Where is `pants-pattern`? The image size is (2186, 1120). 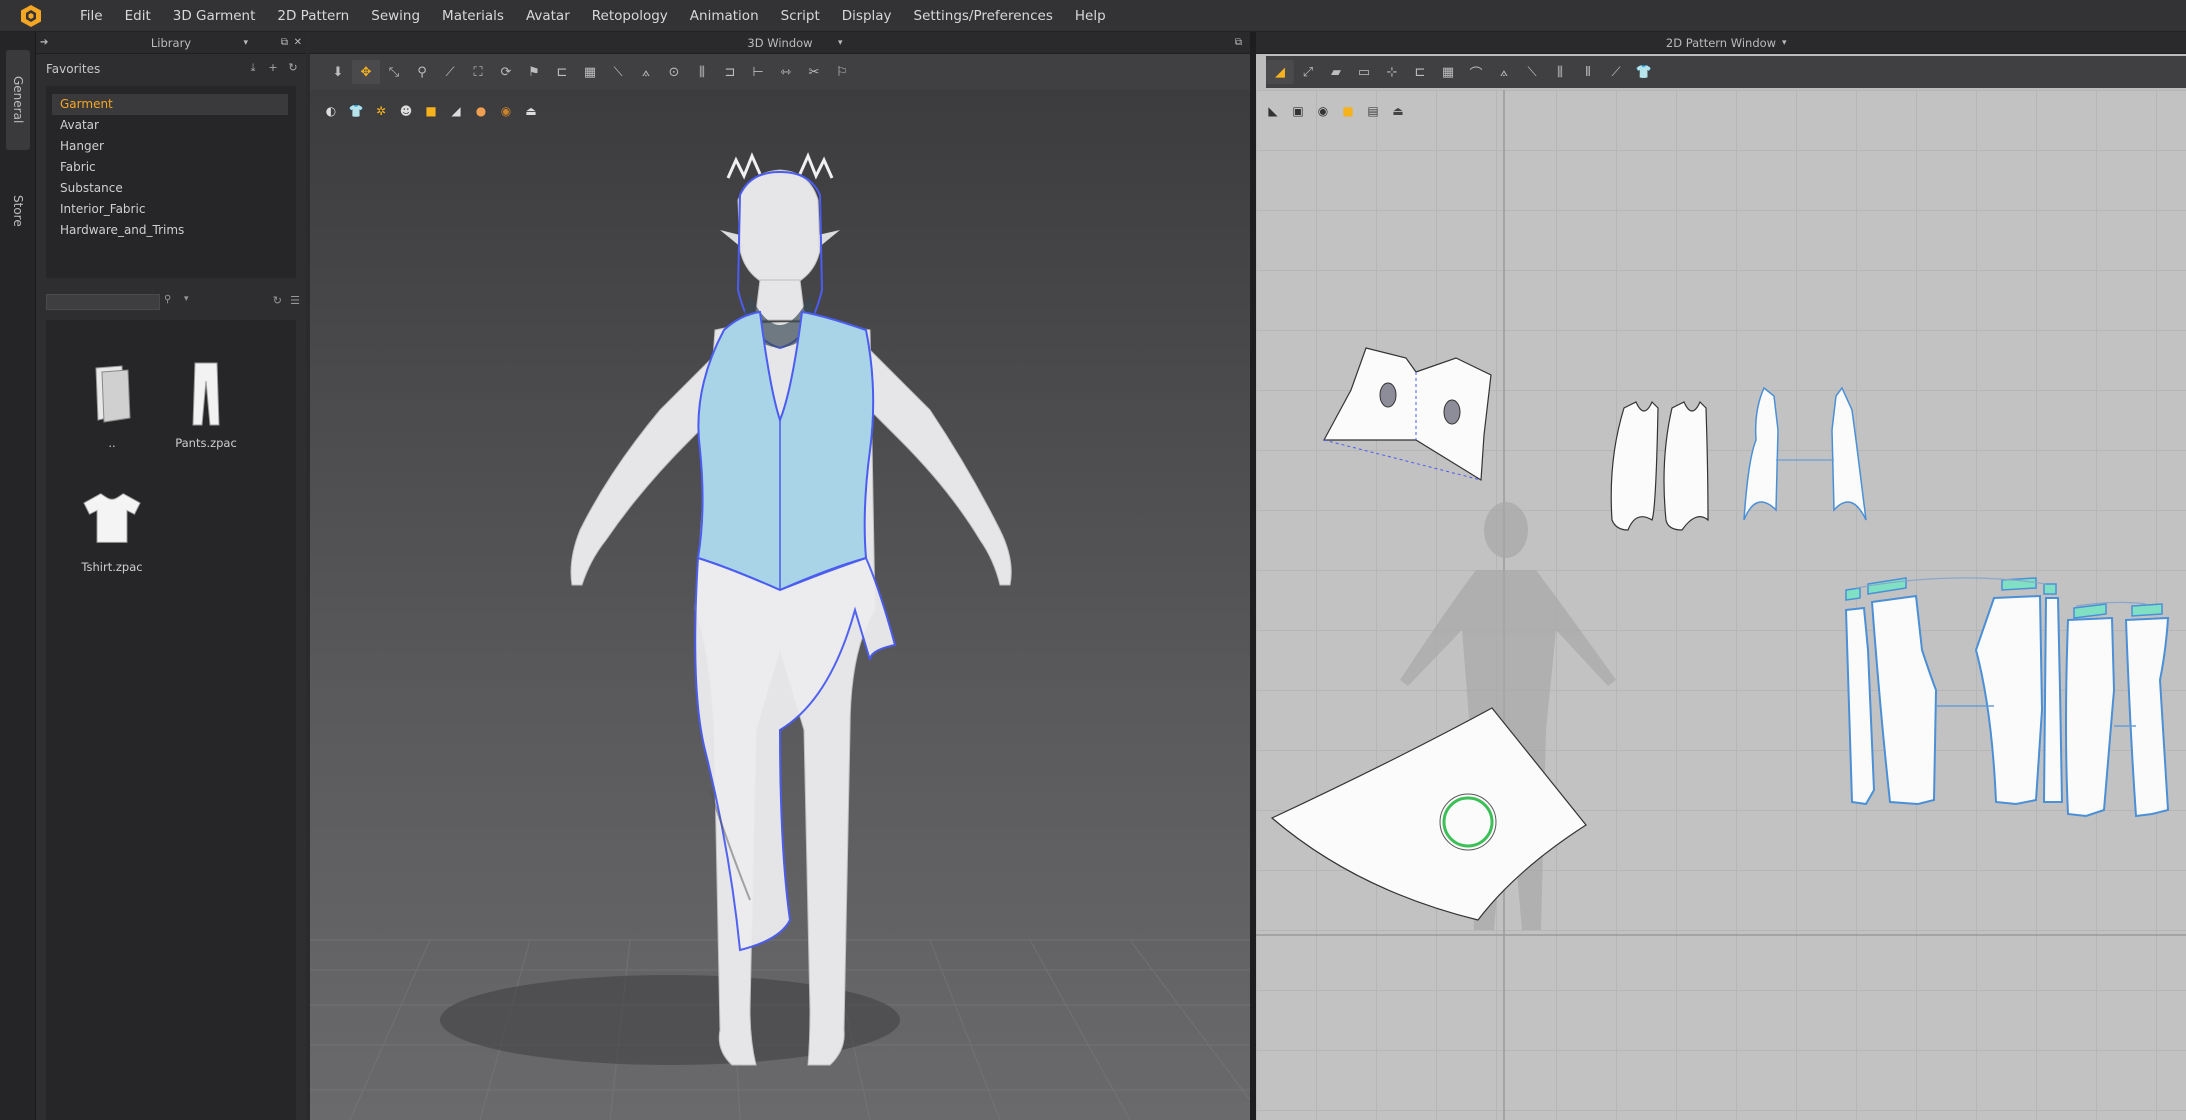 pants-pattern is located at coordinates (2007, 697).